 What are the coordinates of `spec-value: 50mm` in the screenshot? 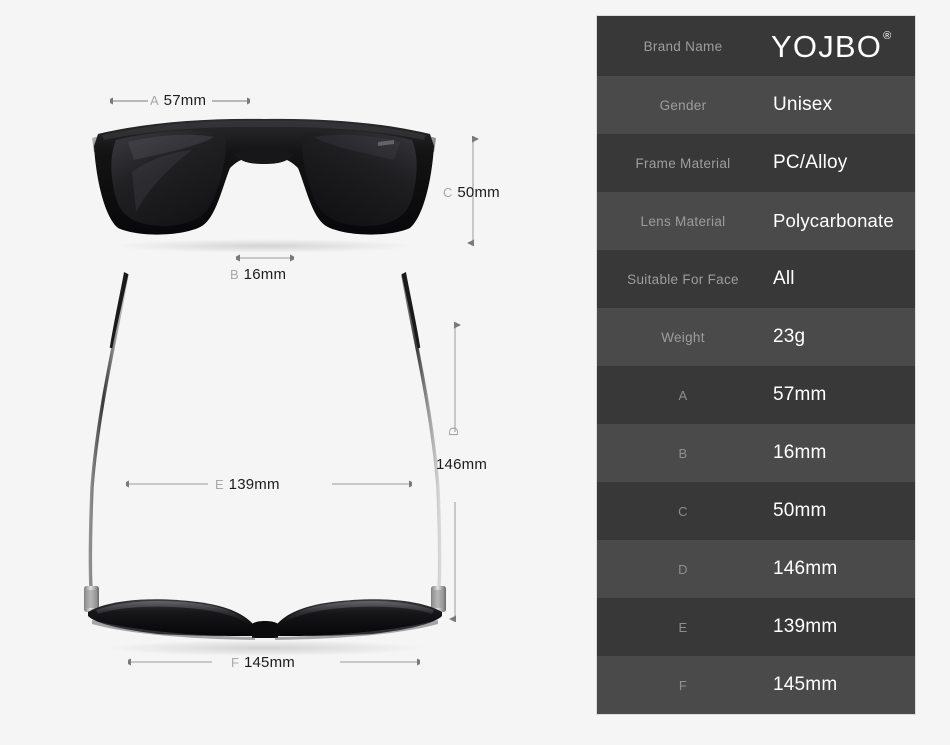 It's located at (800, 510).